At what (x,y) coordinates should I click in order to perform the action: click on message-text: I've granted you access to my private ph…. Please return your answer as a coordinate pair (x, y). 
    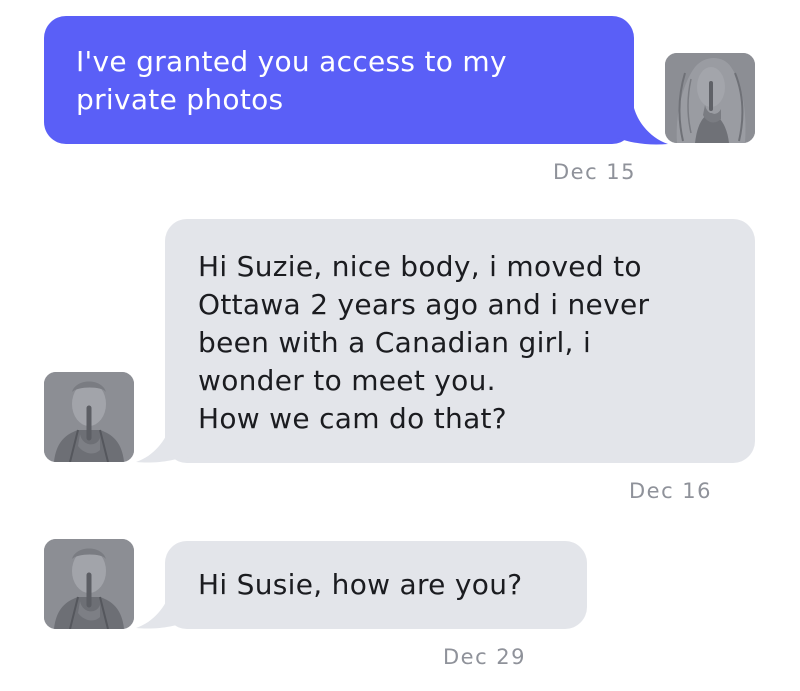
    Looking at the image, I should click on (291, 80).